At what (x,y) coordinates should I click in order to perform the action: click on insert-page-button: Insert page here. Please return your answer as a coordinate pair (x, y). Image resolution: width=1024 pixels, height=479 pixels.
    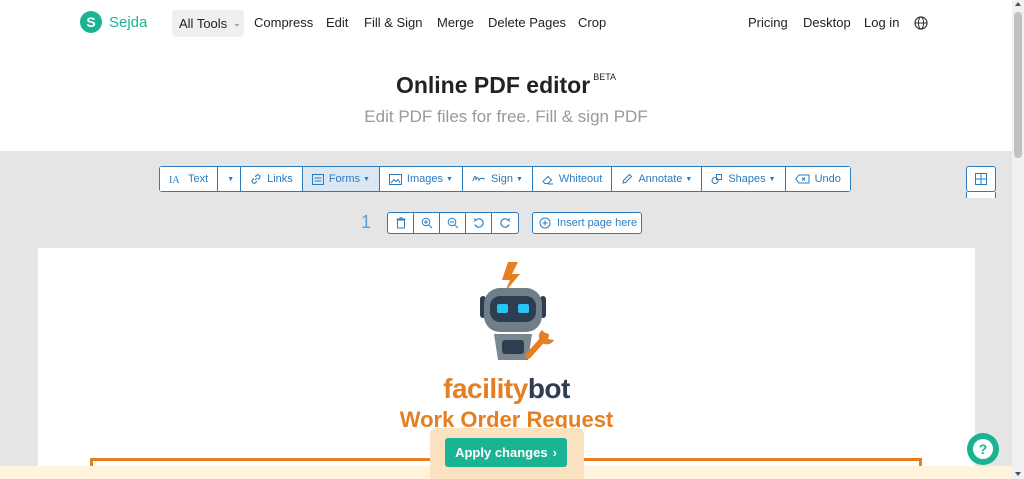
    Looking at the image, I should click on (587, 223).